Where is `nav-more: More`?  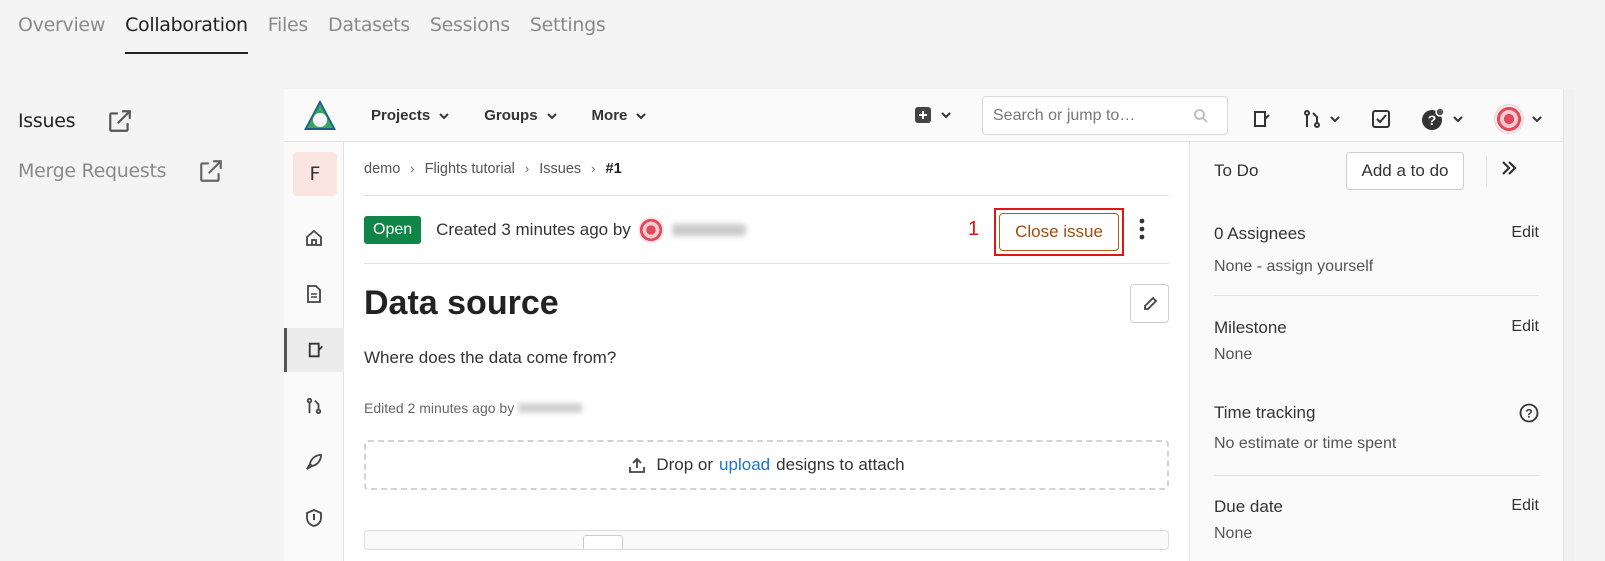 nav-more: More is located at coordinates (620, 115).